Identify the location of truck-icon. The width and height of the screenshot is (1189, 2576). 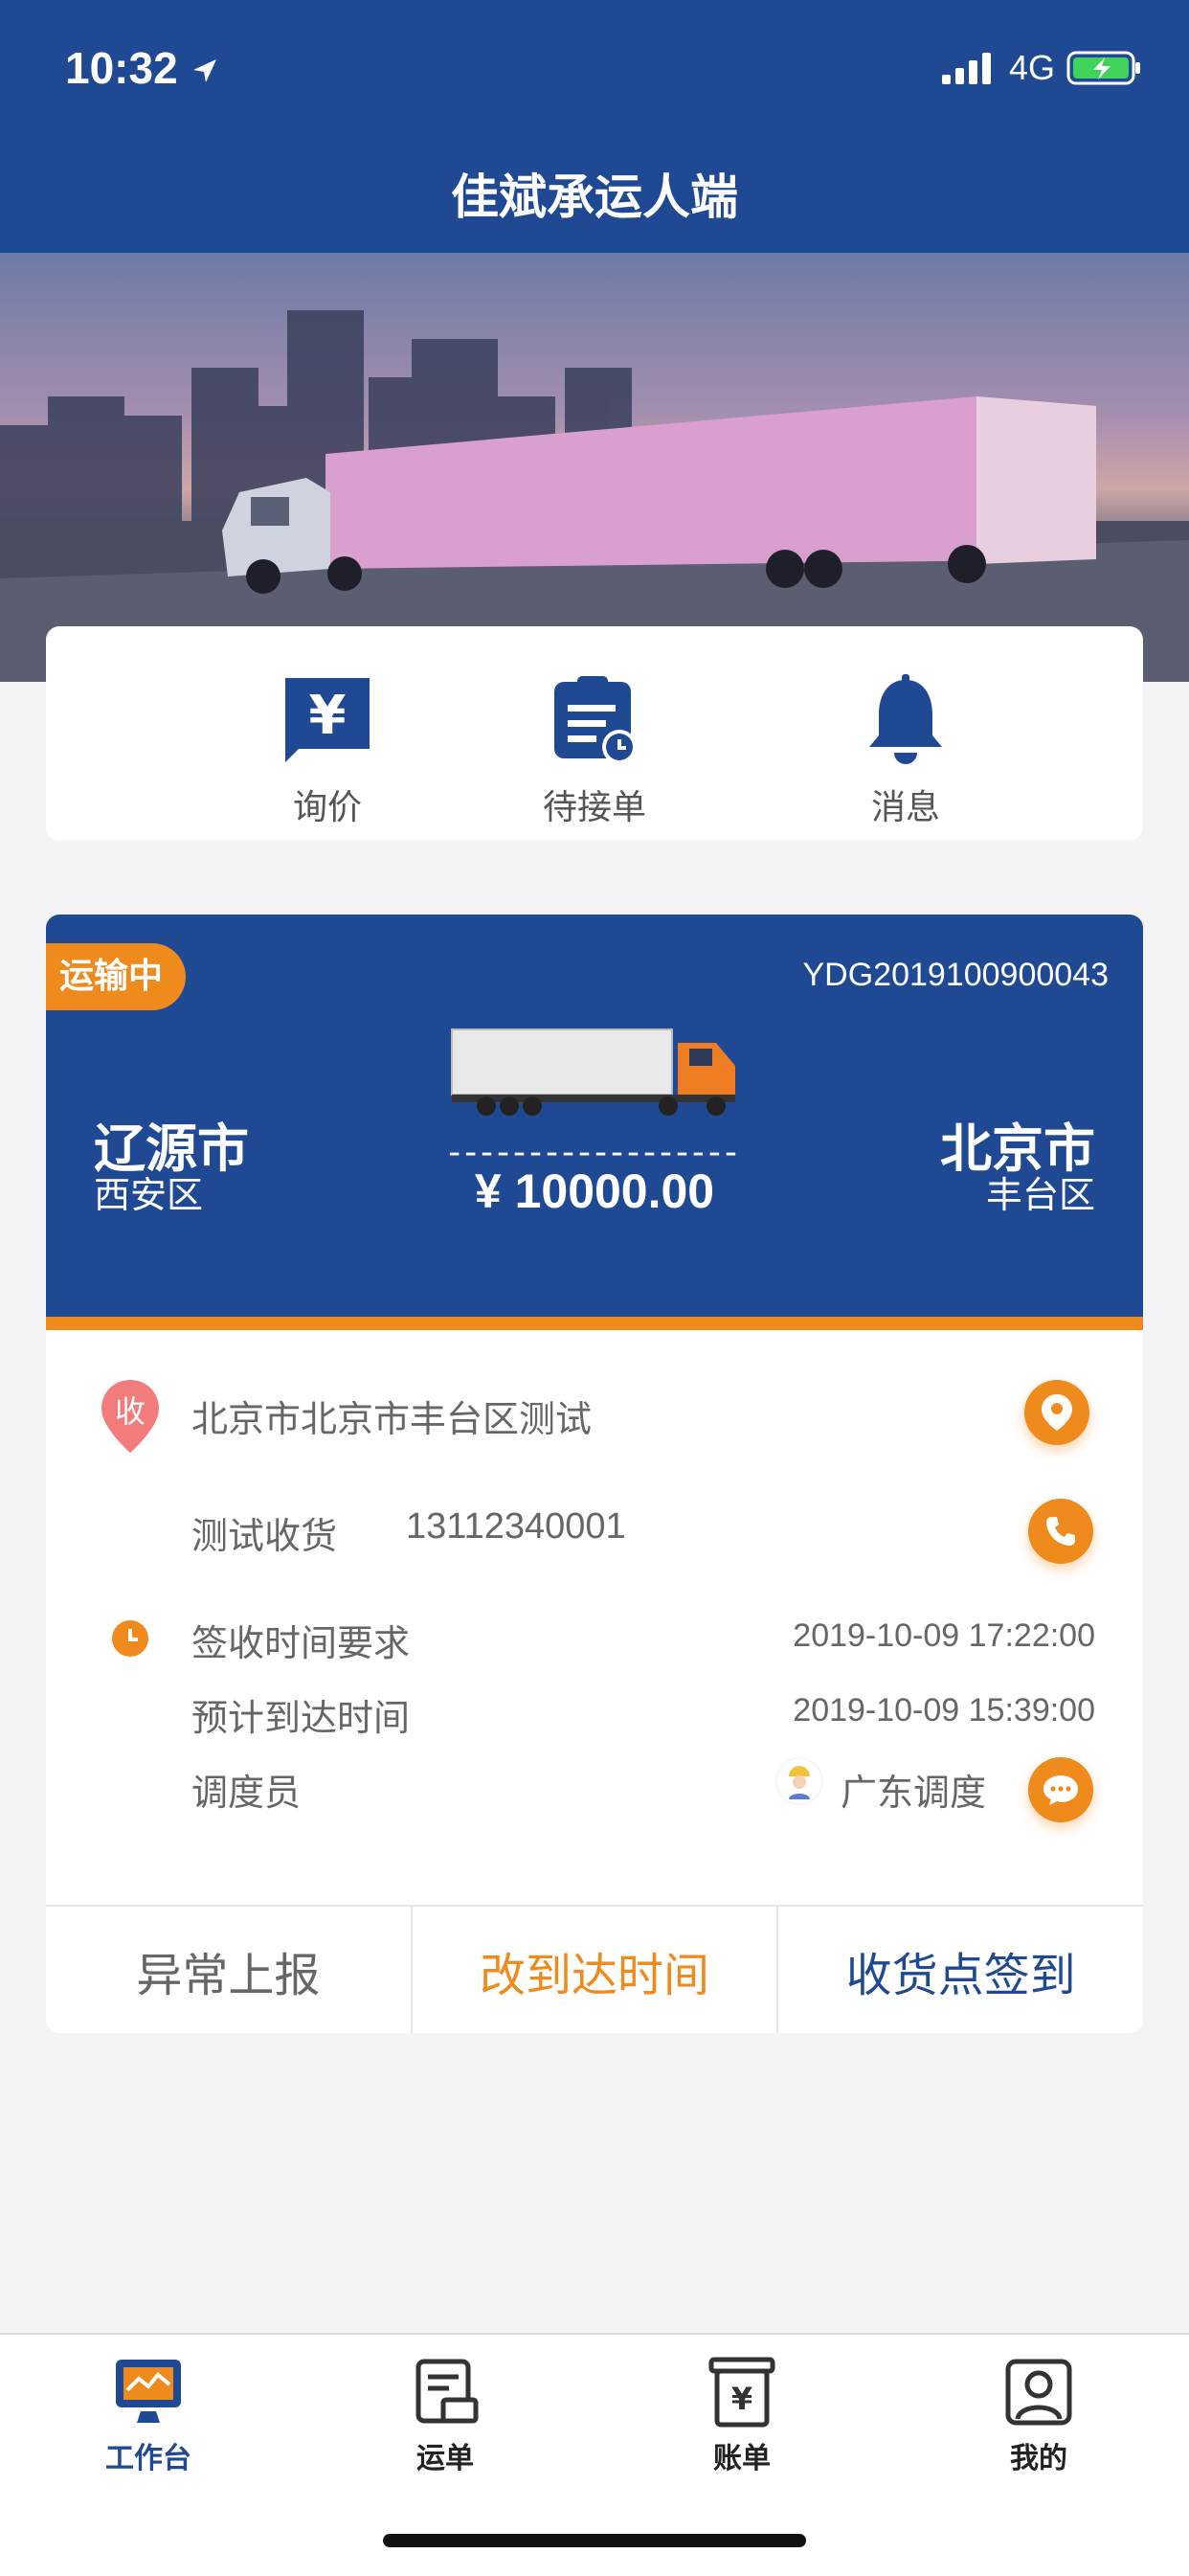
(593, 1072).